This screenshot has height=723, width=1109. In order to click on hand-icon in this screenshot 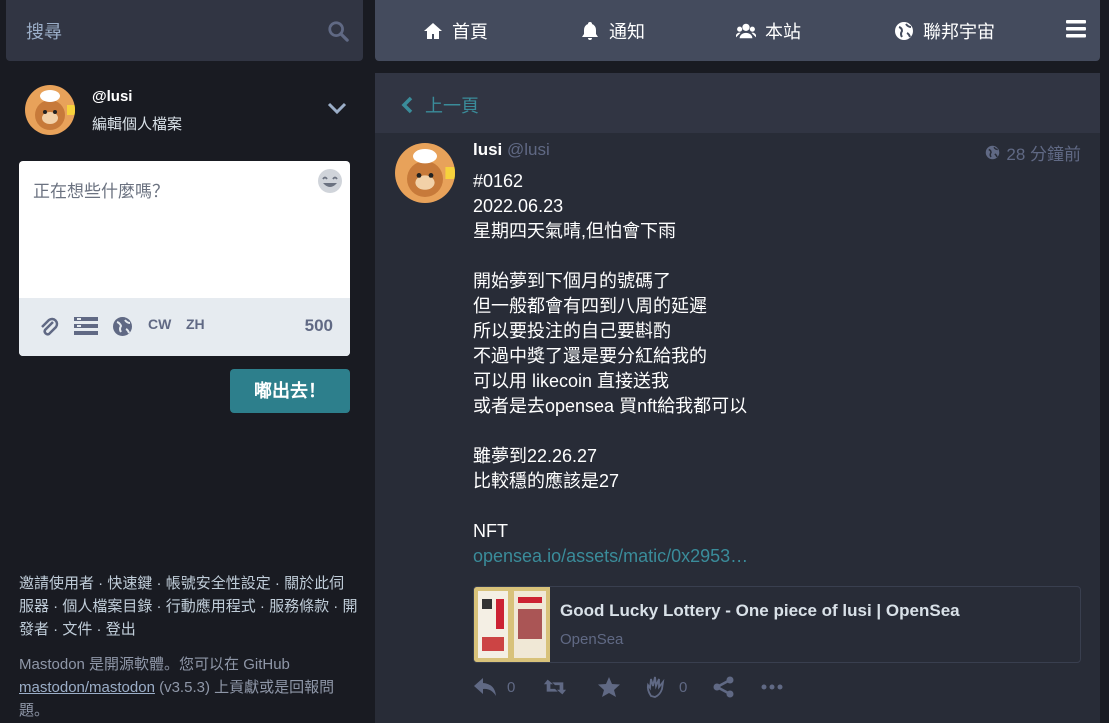, I will do `click(655, 687)`.